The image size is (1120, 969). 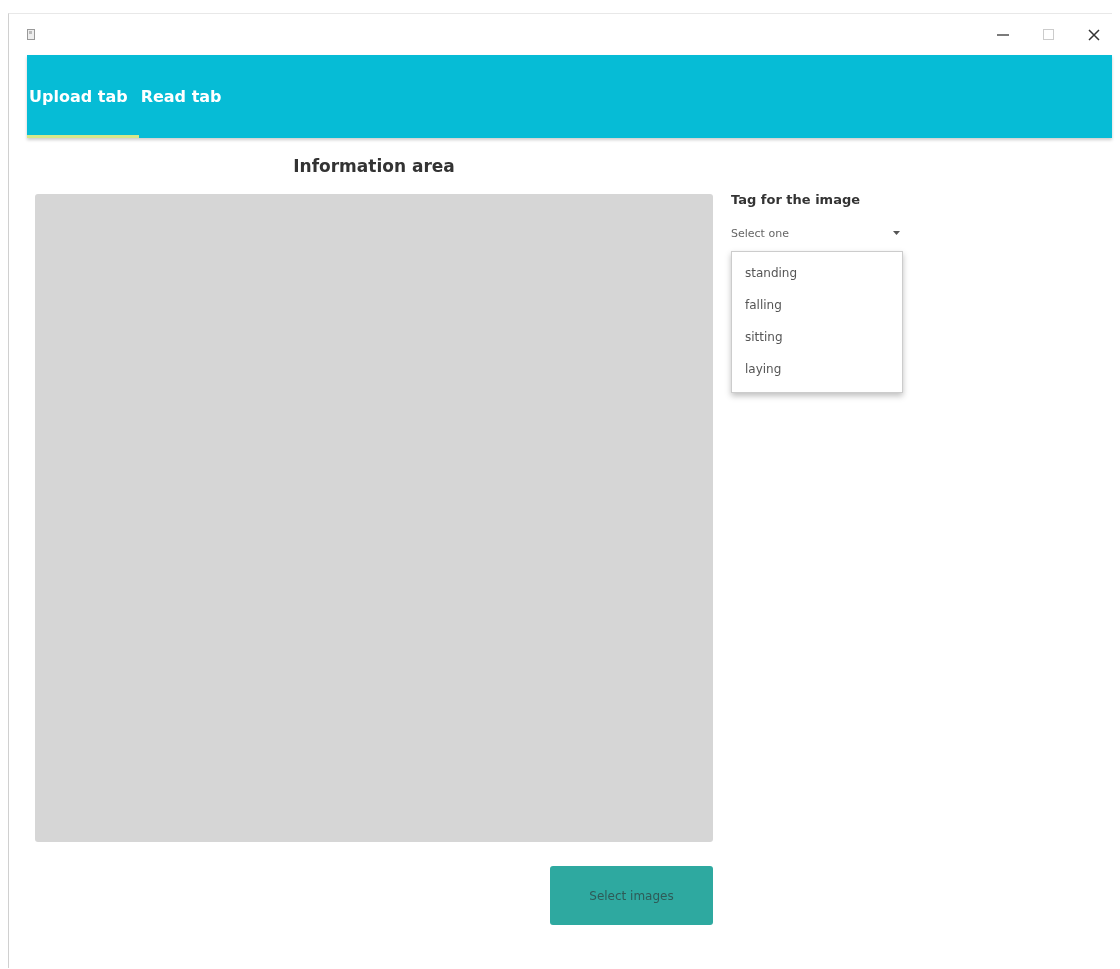 I want to click on section-heading: Information area, so click(x=374, y=167).